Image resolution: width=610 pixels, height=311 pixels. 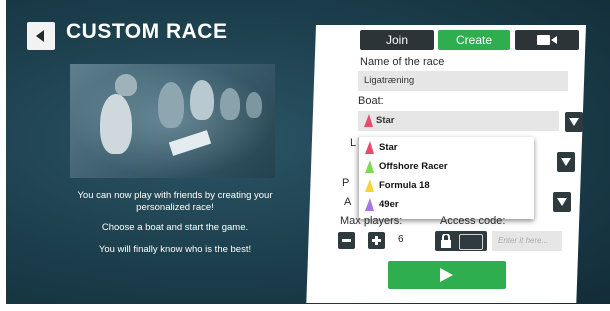 I want to click on increase-players-button, so click(x=376, y=240).